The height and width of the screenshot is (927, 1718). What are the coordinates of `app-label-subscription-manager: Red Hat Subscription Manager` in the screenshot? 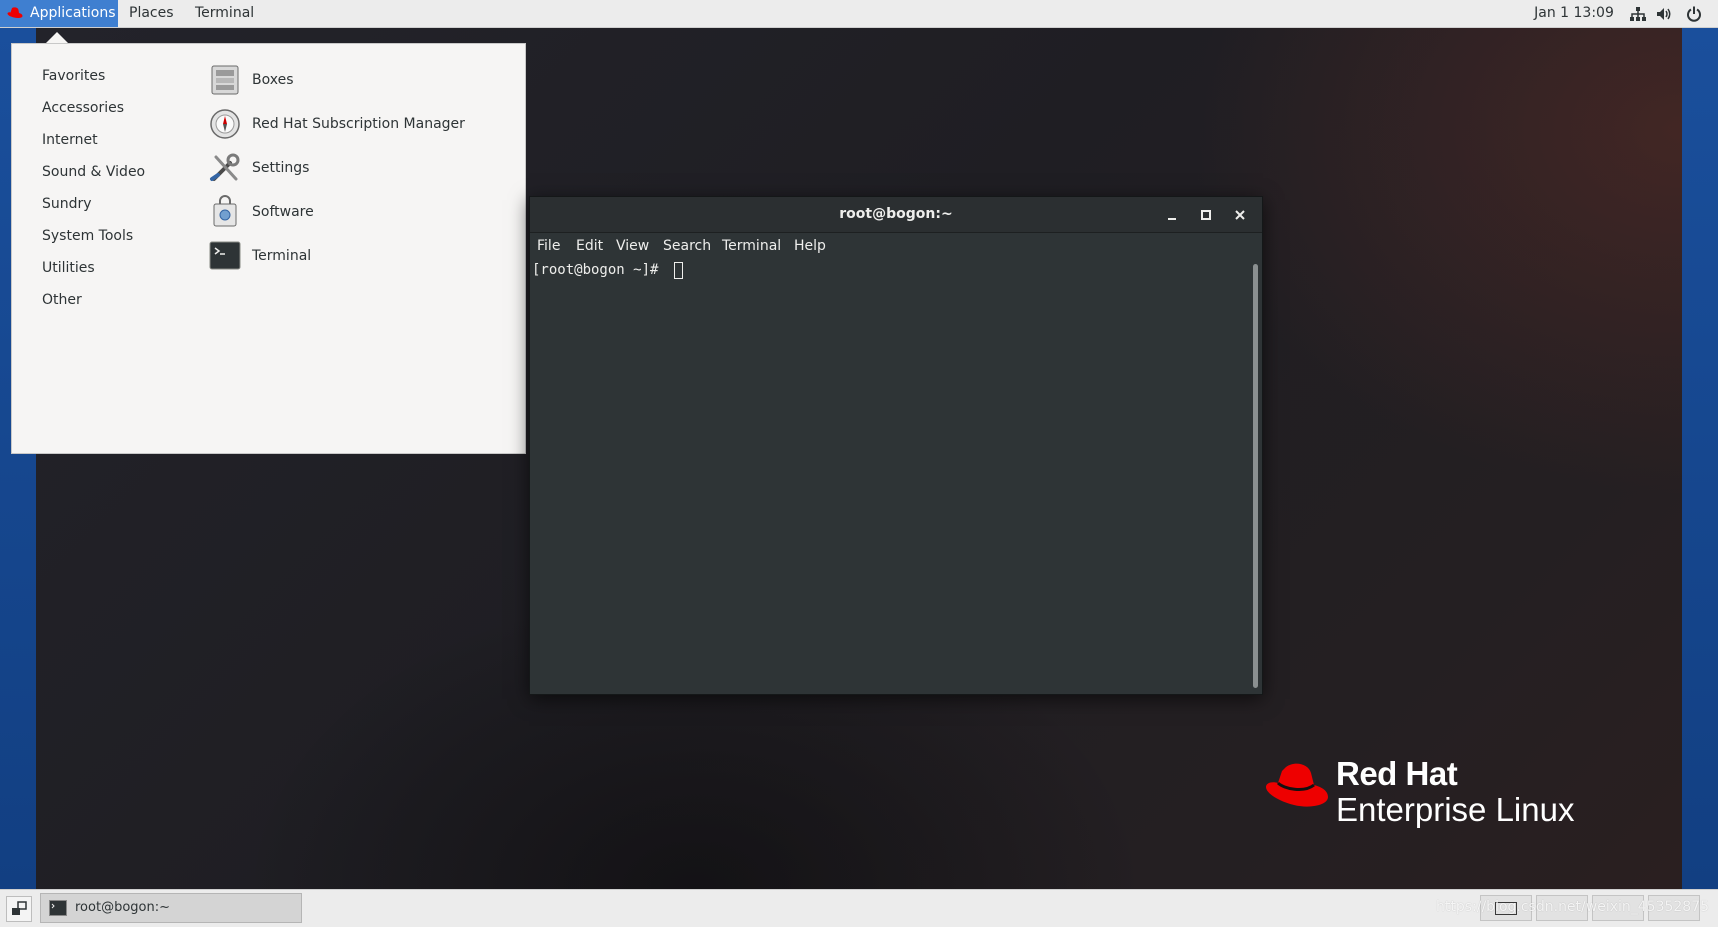 It's located at (358, 124).